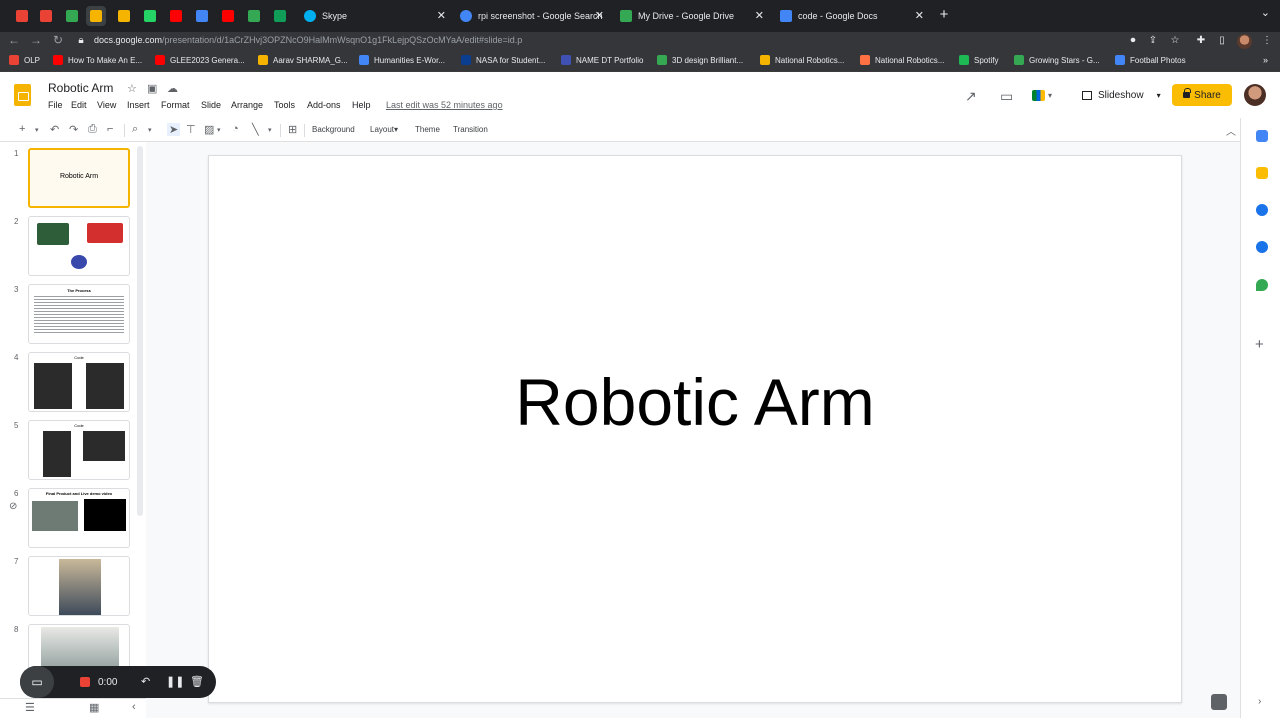 The image size is (1280, 720). I want to click on tab-skype: Skype ✕, so click(374, 16).